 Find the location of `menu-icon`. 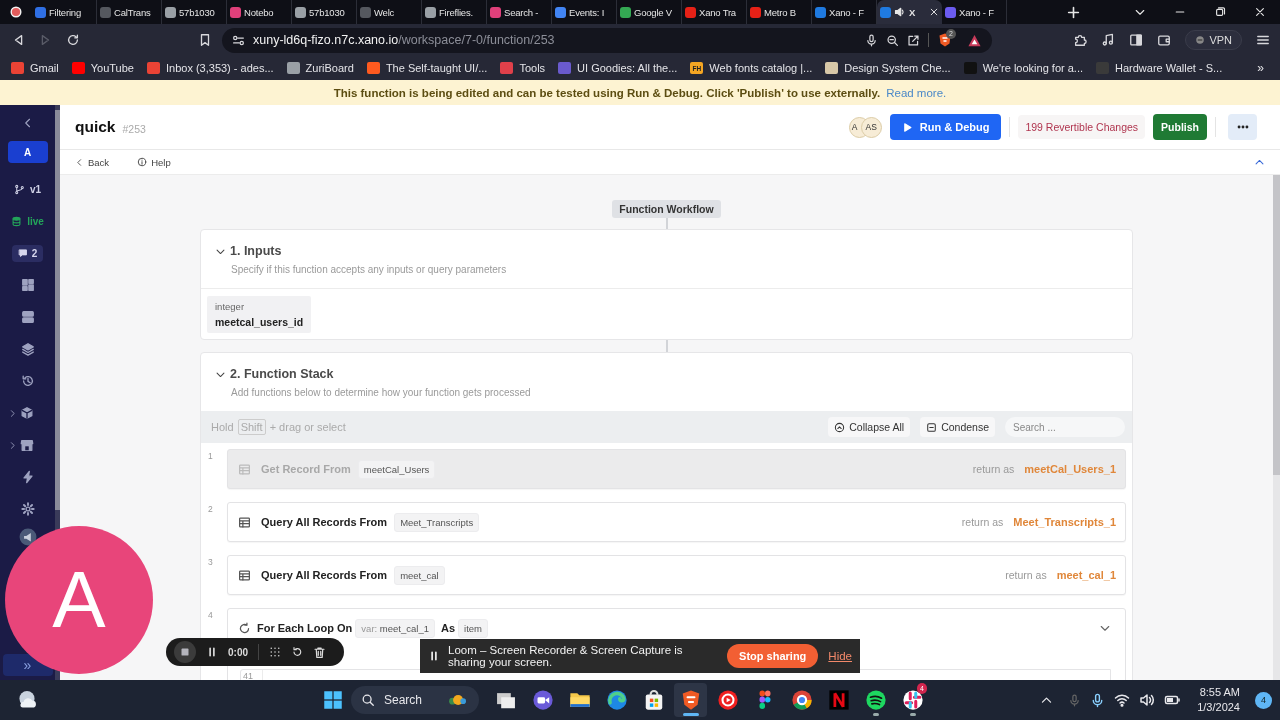

menu-icon is located at coordinates (1263, 40).